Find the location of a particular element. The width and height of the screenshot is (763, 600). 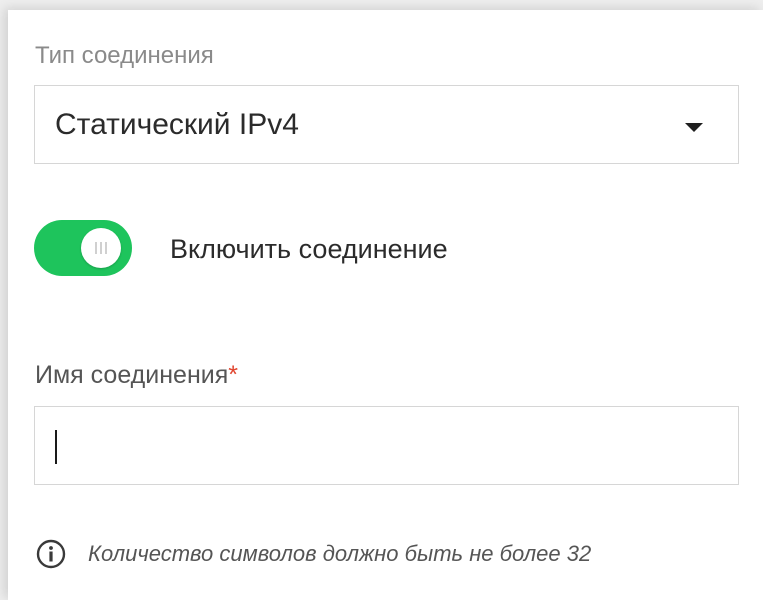

connection-name-label: Имя соединения* is located at coordinates (136, 375).